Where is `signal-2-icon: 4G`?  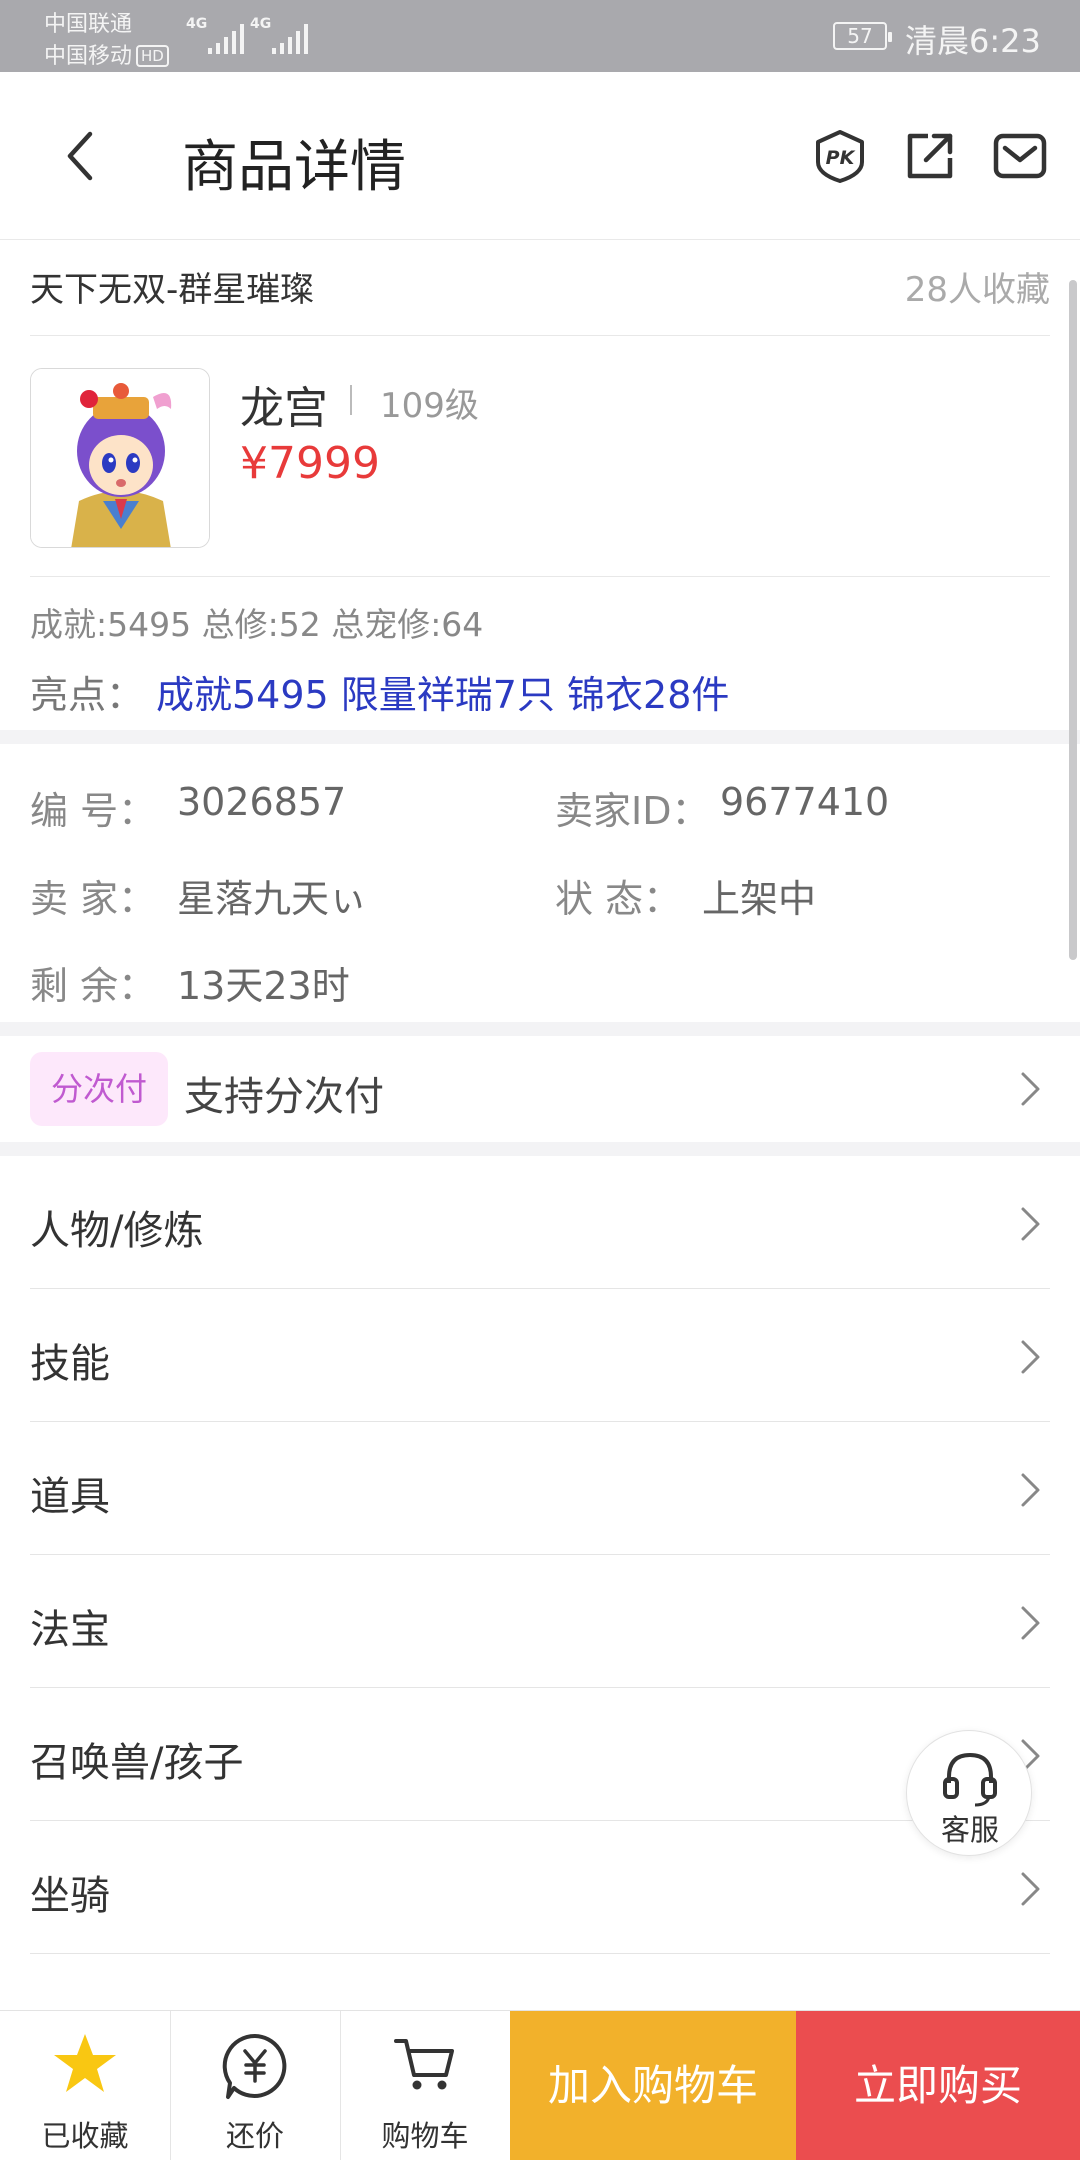 signal-2-icon: 4G is located at coordinates (279, 35).